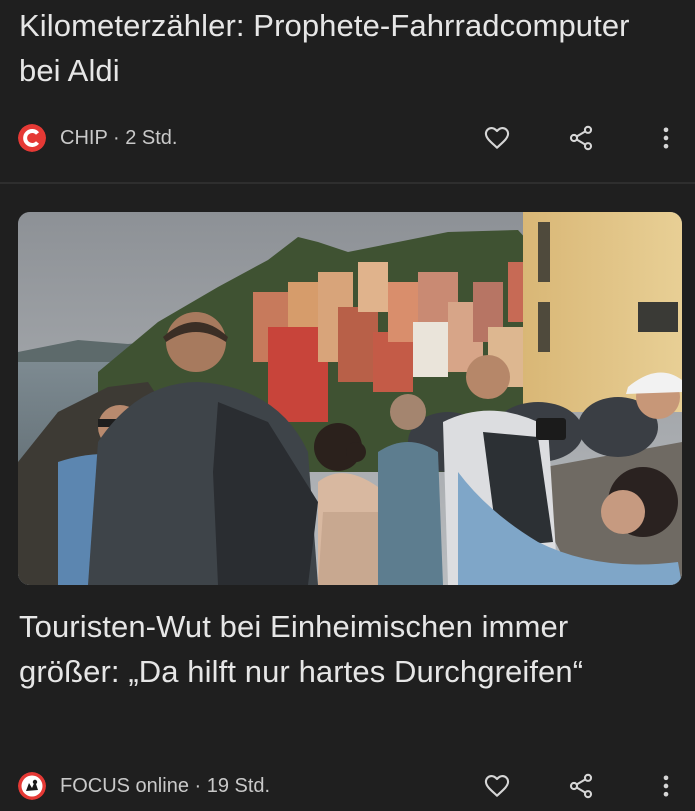 This screenshot has width=695, height=811. I want to click on source-name: CHIP, so click(83, 138).